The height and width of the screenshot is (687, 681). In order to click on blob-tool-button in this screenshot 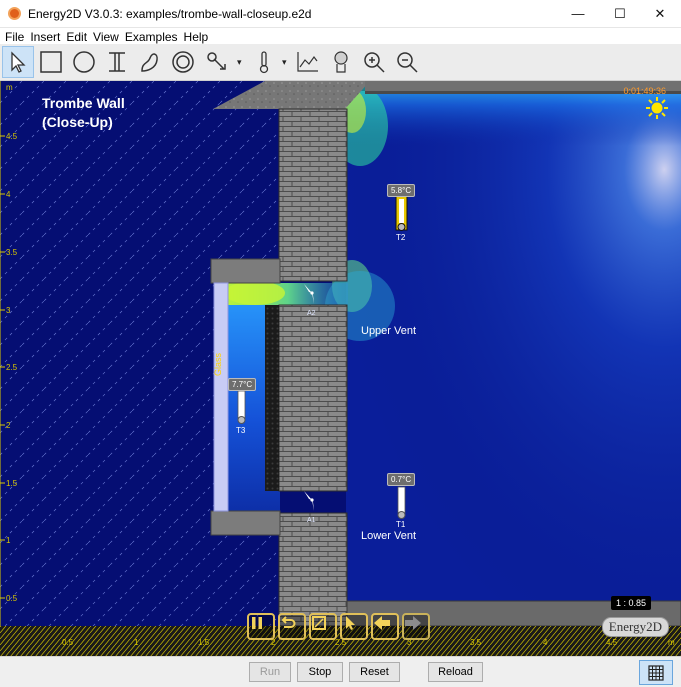, I will do `click(150, 62)`.